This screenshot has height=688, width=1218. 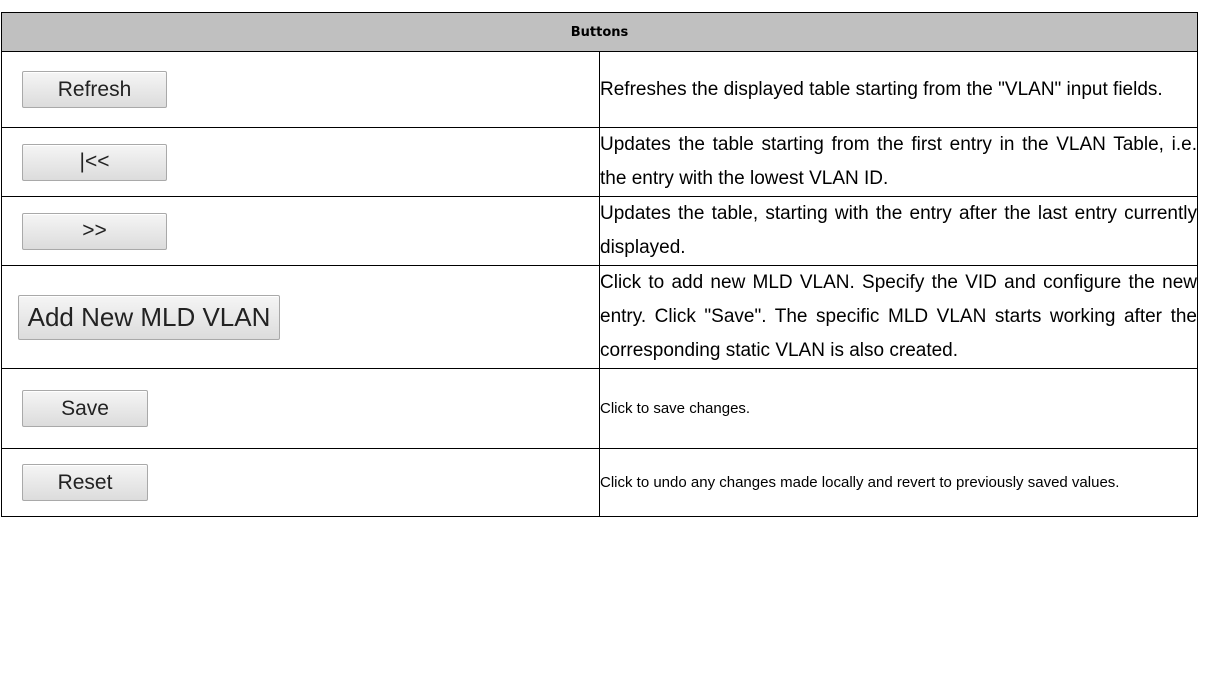 I want to click on first-page-button: |<<, so click(x=94, y=162).